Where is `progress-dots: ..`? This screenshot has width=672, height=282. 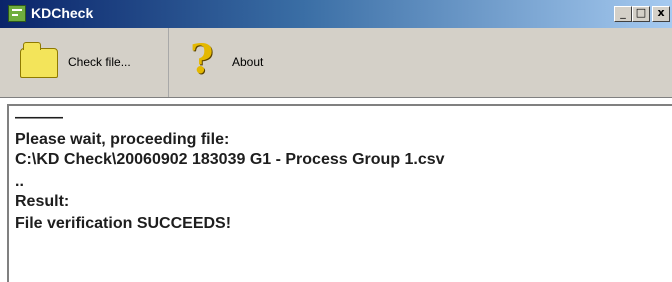 progress-dots: .. is located at coordinates (19, 181).